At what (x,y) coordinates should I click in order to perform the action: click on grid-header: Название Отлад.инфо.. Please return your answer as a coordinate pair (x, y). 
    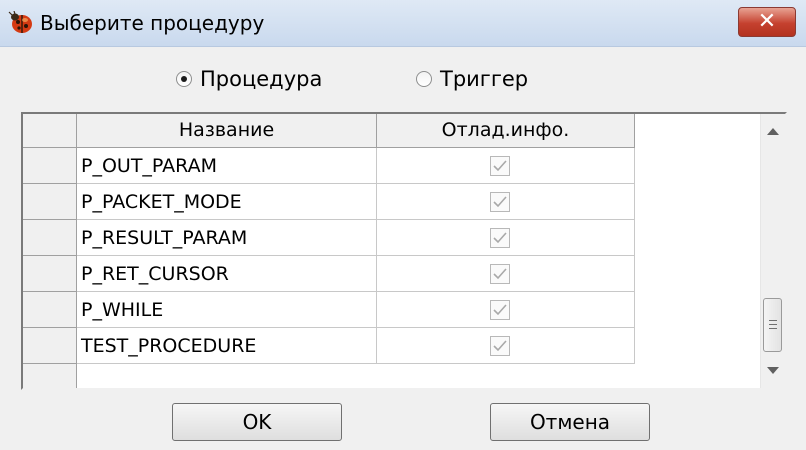
    Looking at the image, I should click on (329, 131).